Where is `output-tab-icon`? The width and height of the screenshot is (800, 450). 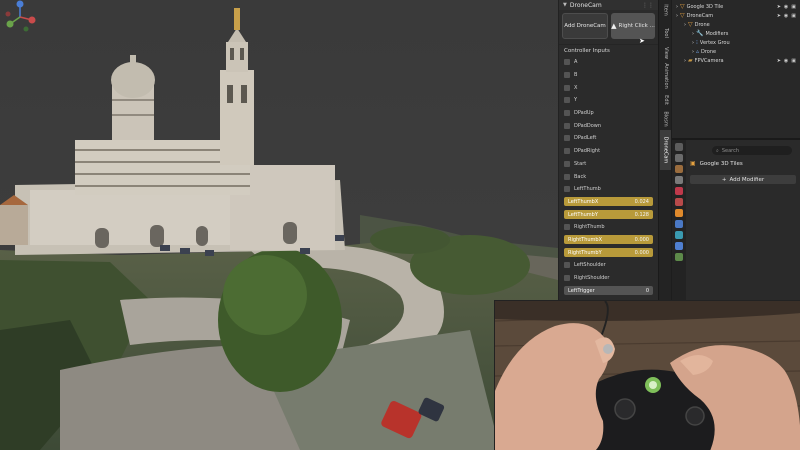 output-tab-icon is located at coordinates (679, 169).